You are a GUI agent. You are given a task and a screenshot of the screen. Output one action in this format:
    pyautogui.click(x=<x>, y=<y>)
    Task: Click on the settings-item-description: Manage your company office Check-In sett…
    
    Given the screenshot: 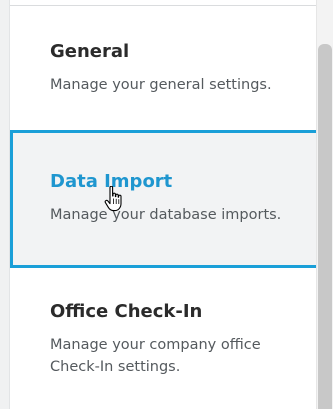 What is the action you would take?
    pyautogui.click(x=155, y=356)
    